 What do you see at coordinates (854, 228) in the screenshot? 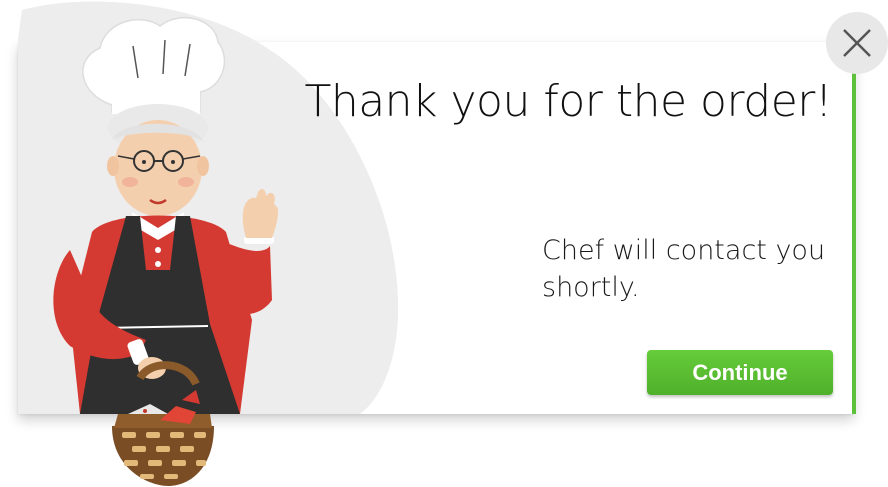
I see `accent-bar` at bounding box center [854, 228].